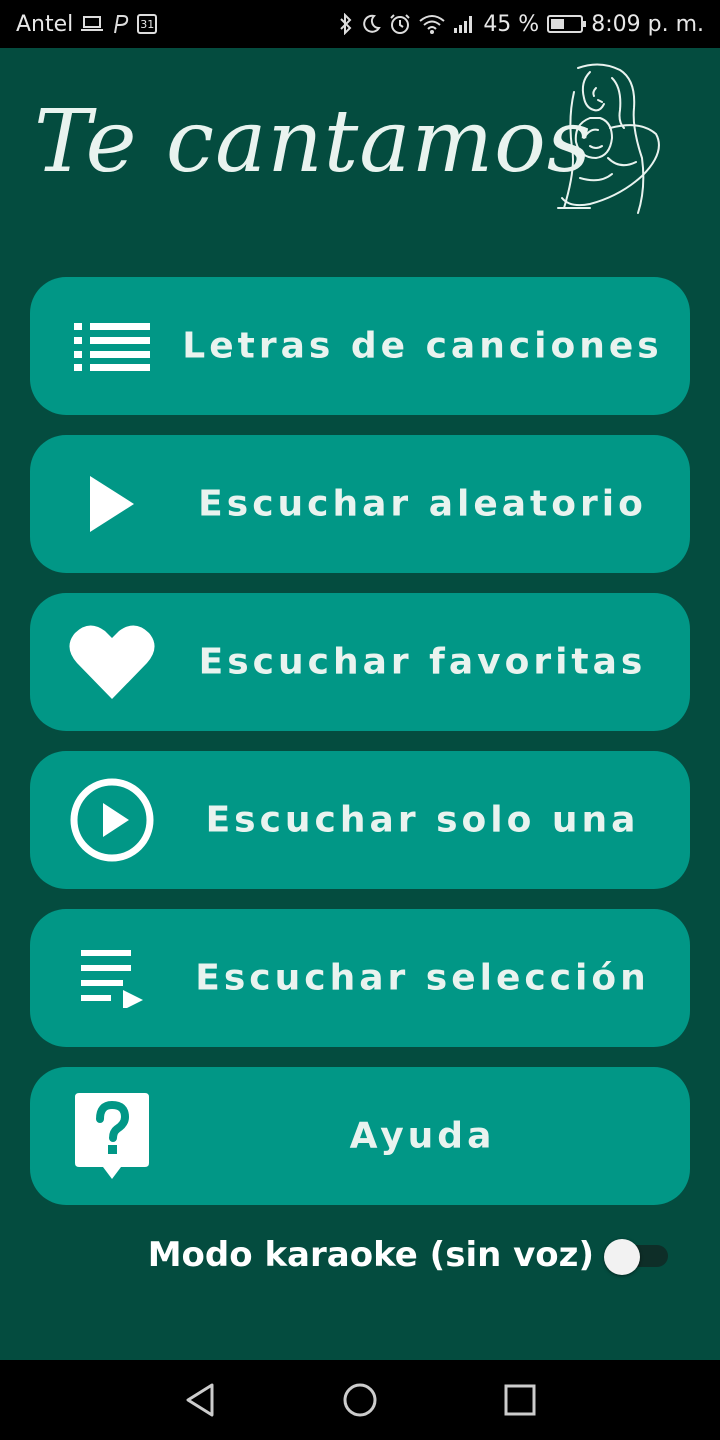 The image size is (720, 1440). What do you see at coordinates (200, 1400) in the screenshot?
I see `back-icon` at bounding box center [200, 1400].